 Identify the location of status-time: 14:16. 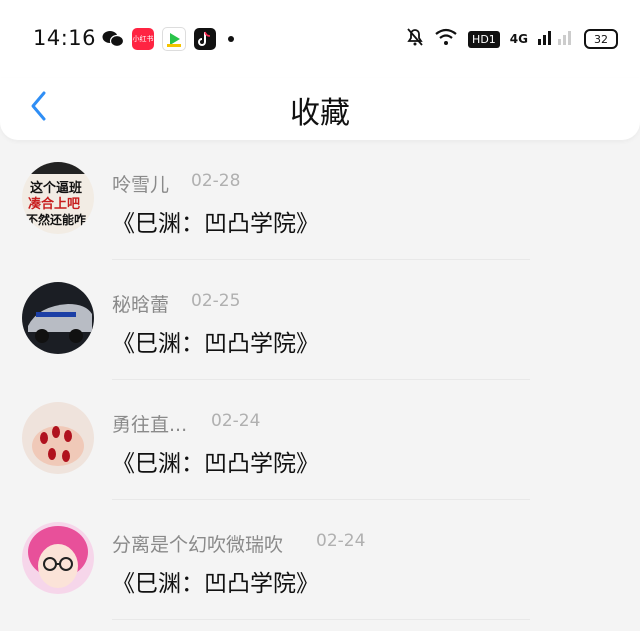
(65, 38).